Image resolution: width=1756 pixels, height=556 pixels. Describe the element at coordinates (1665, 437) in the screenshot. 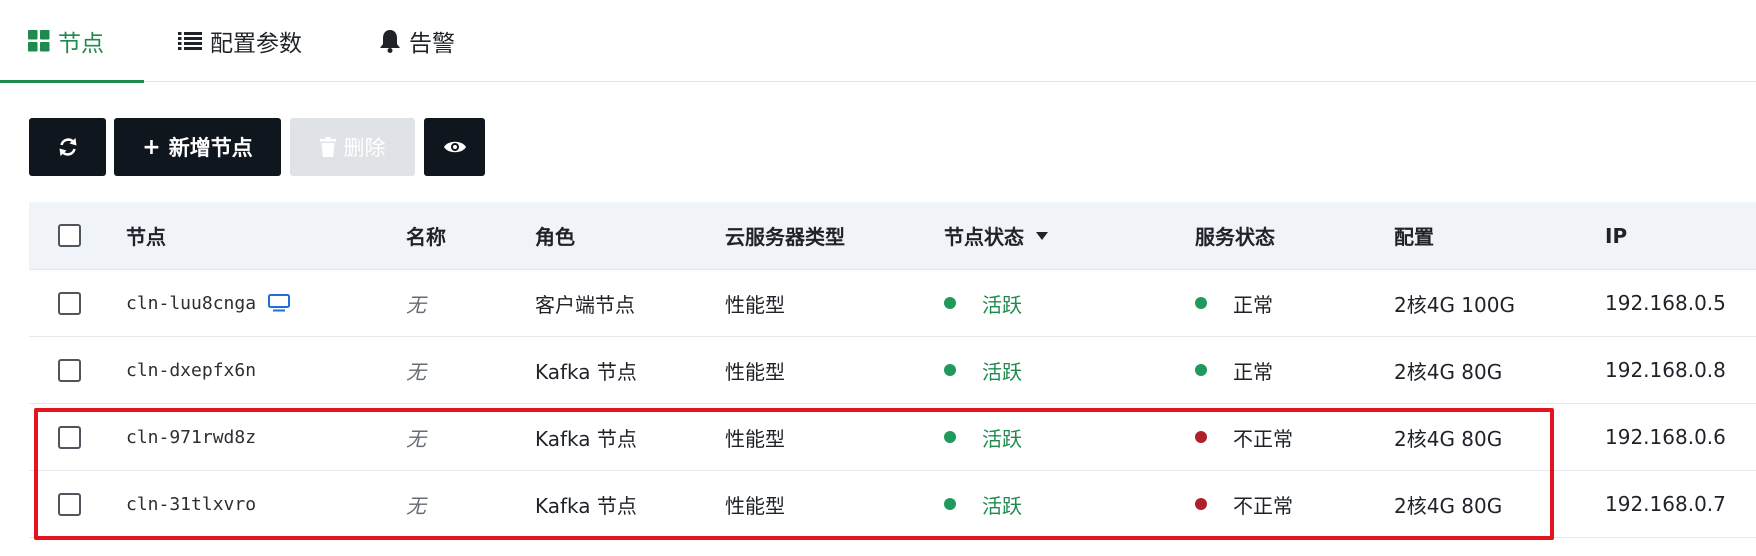

I see `node-ip: 192.168.0.6` at that location.